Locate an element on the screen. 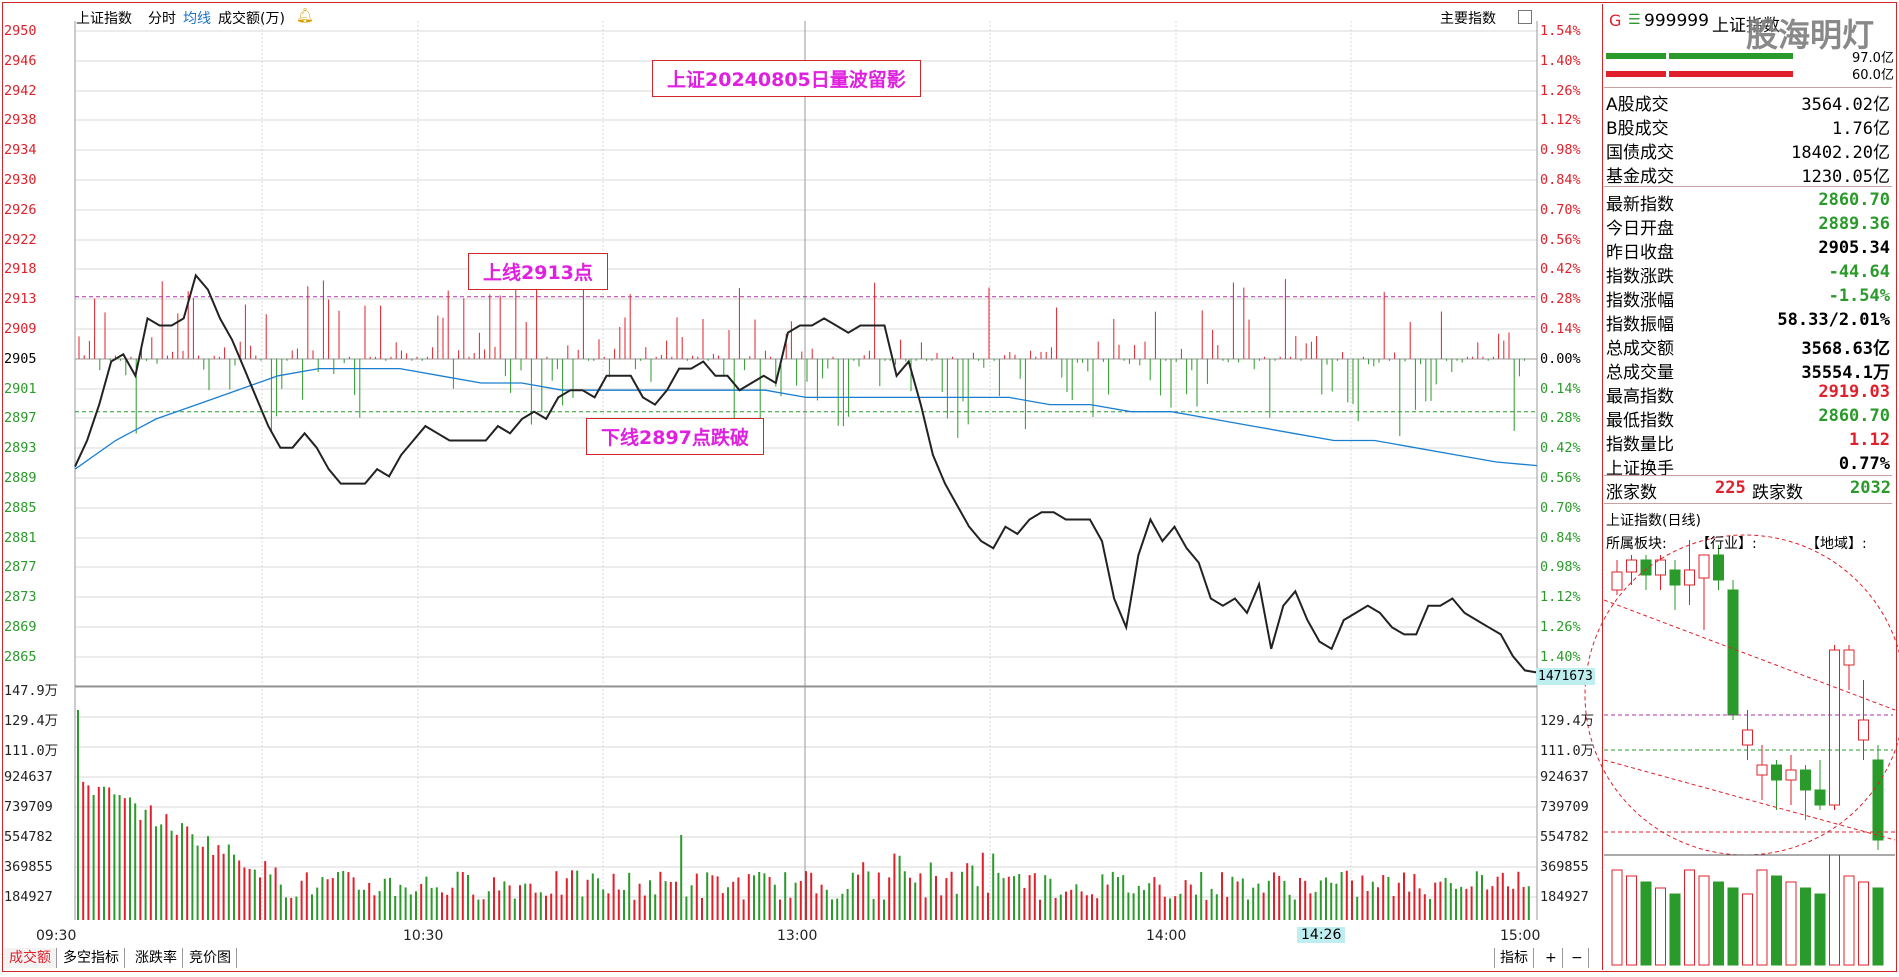 The image size is (1899, 977). info-row: 指数量比 1.12 is located at coordinates (1748, 442).